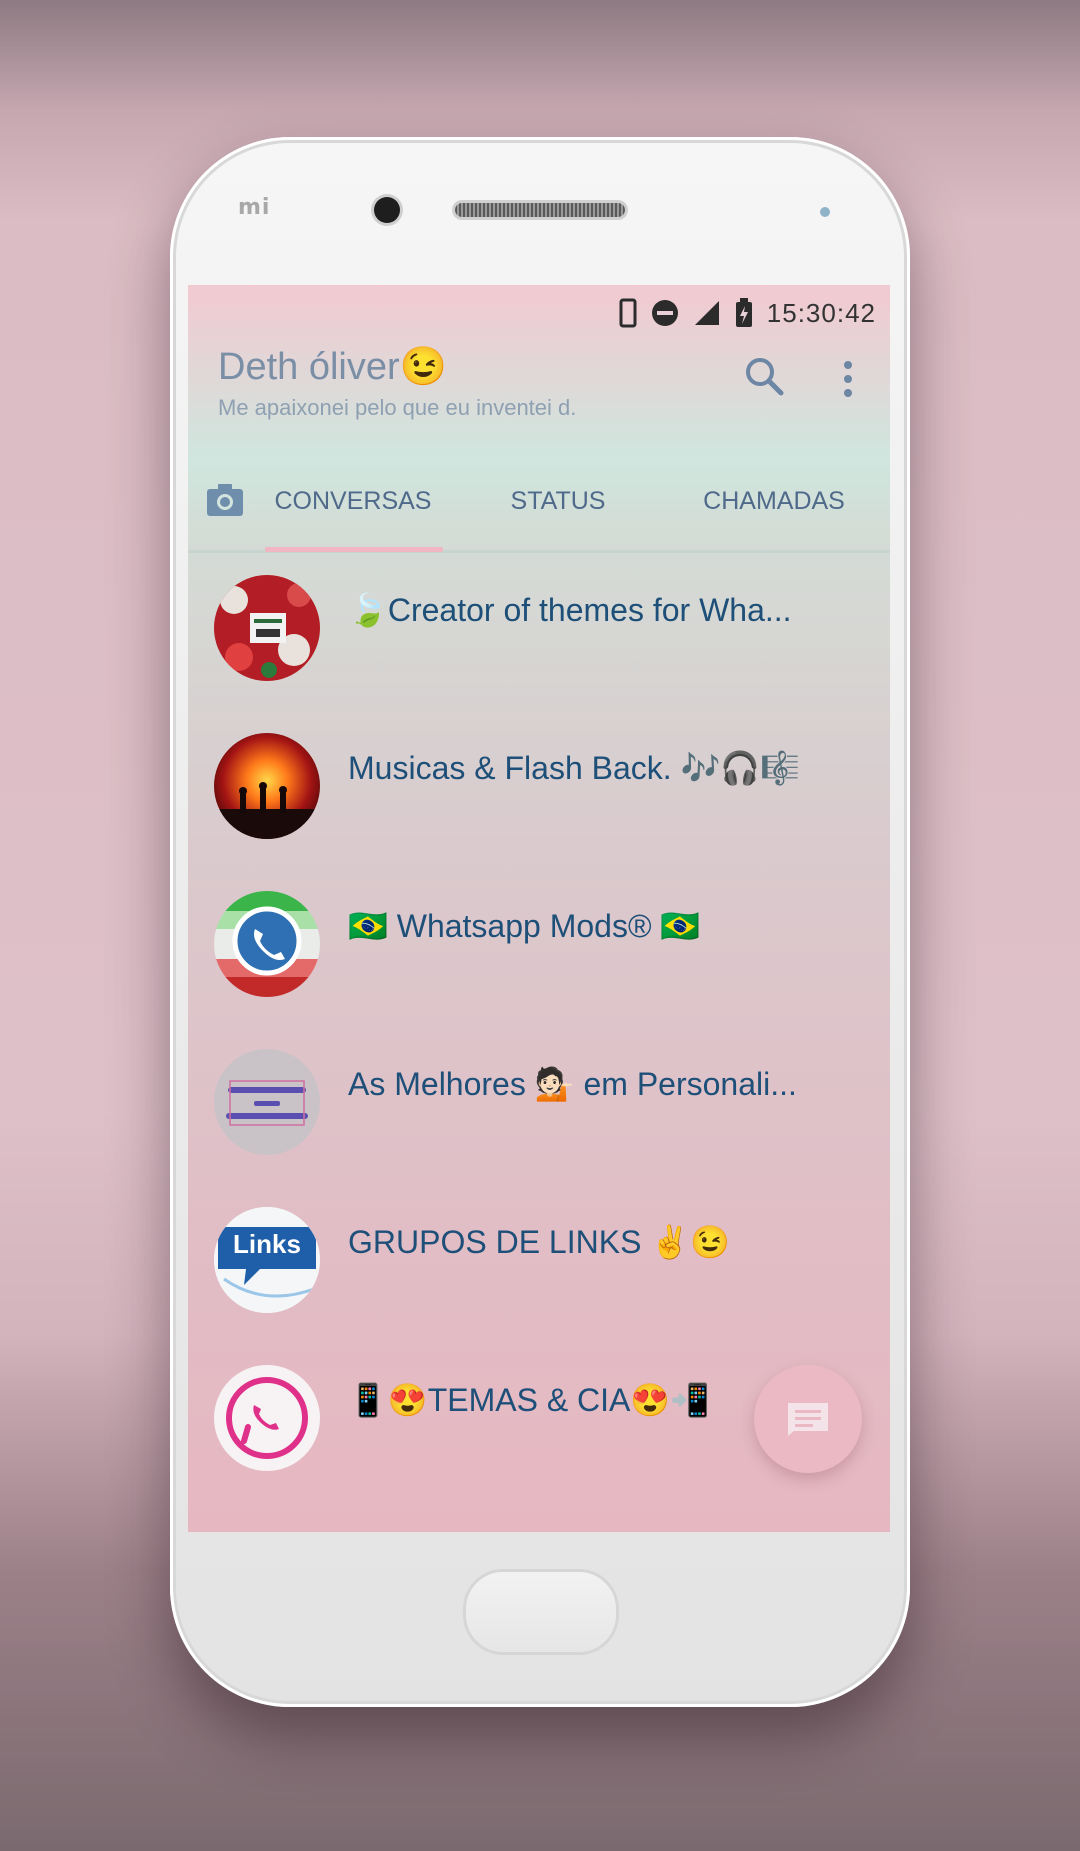  I want to click on new-chat-icon, so click(808, 1419).